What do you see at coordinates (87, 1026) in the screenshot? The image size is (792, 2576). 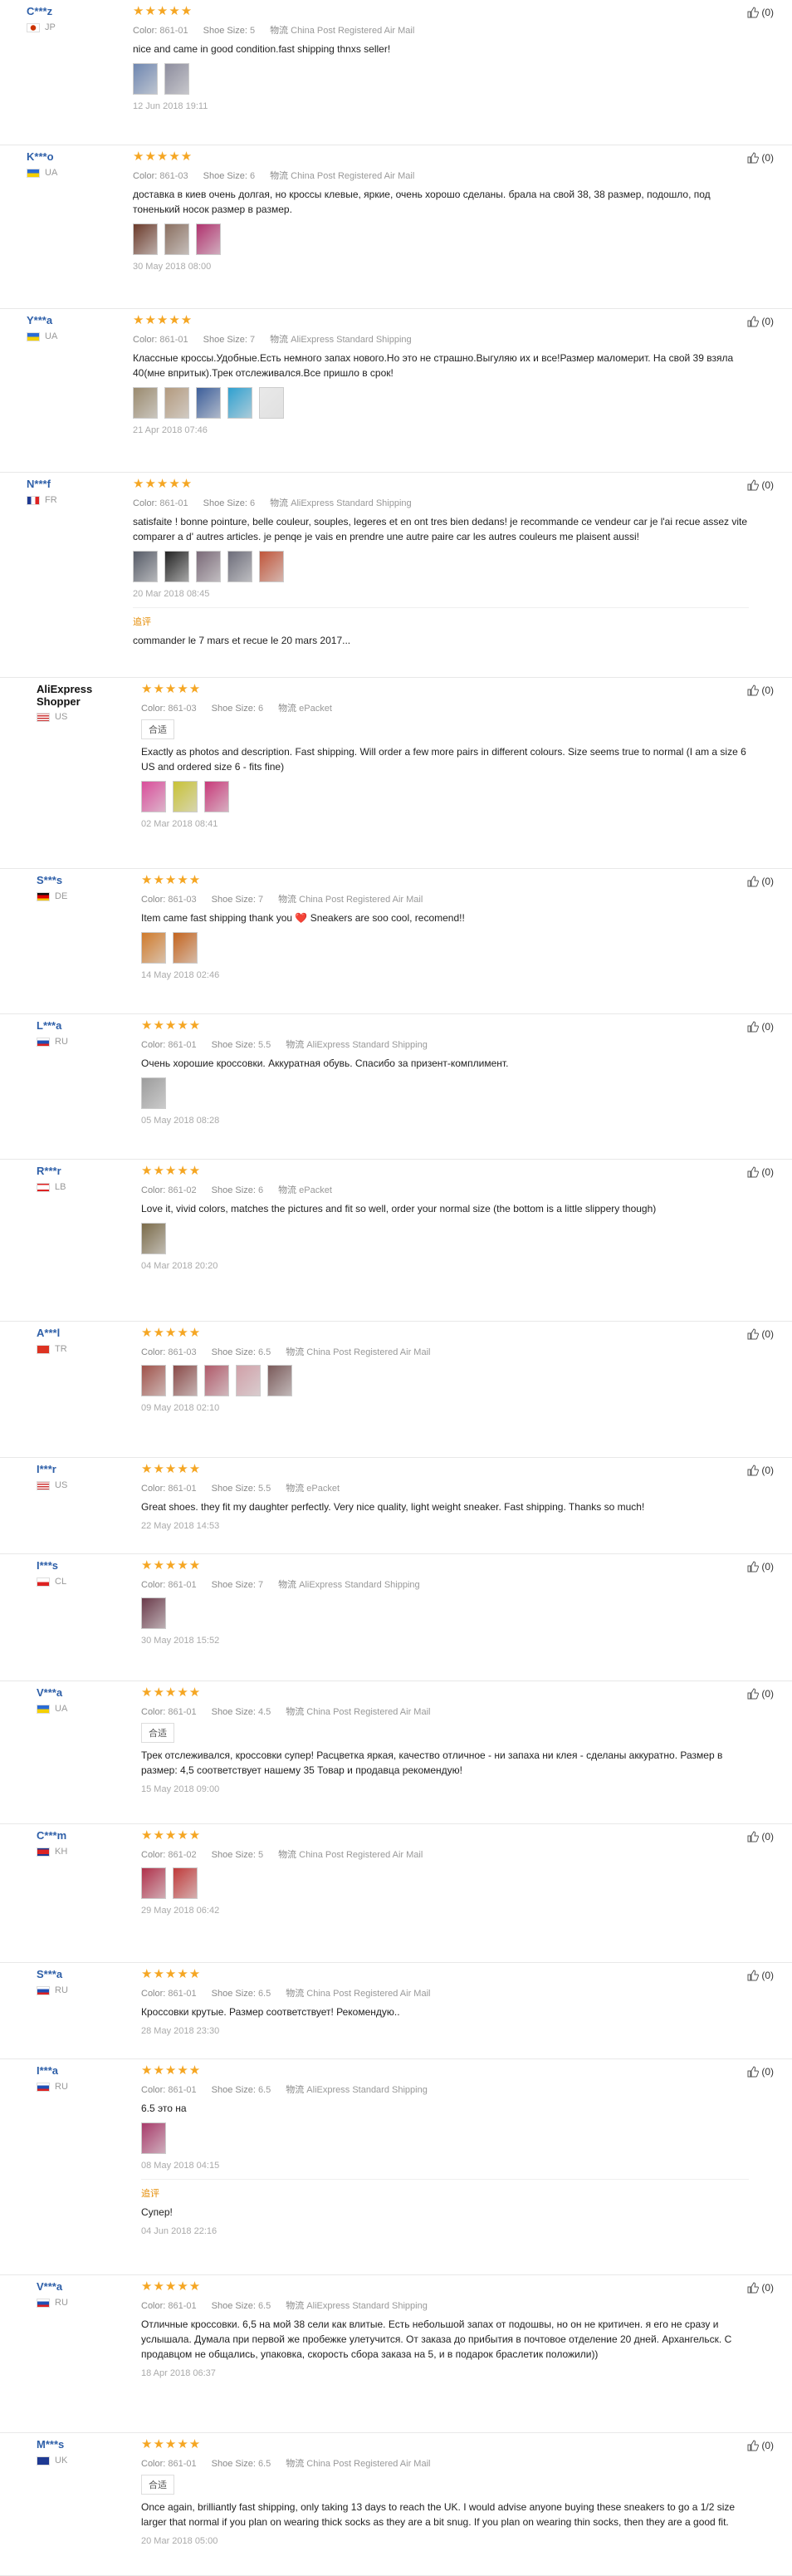 I see `reviewer-name: L***a` at bounding box center [87, 1026].